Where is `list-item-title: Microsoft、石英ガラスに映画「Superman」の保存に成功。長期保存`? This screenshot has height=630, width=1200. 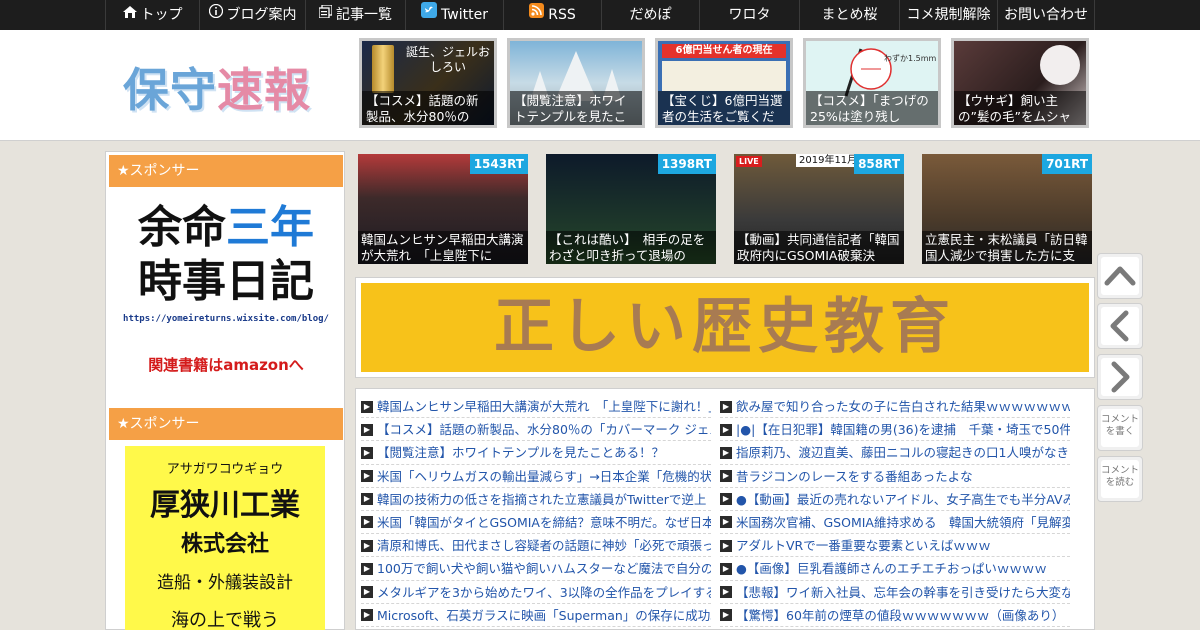
list-item-title: Microsoft、石英ガラスに映画「Superman」の保存に成功。長期保存 is located at coordinates (544, 615).